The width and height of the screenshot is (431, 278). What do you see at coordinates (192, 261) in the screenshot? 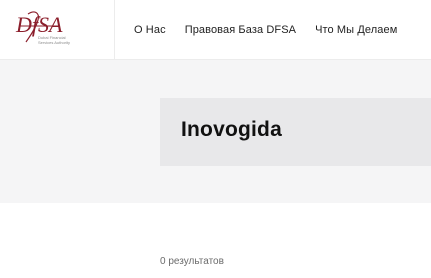
I see `results-count: 0 результатов` at bounding box center [192, 261].